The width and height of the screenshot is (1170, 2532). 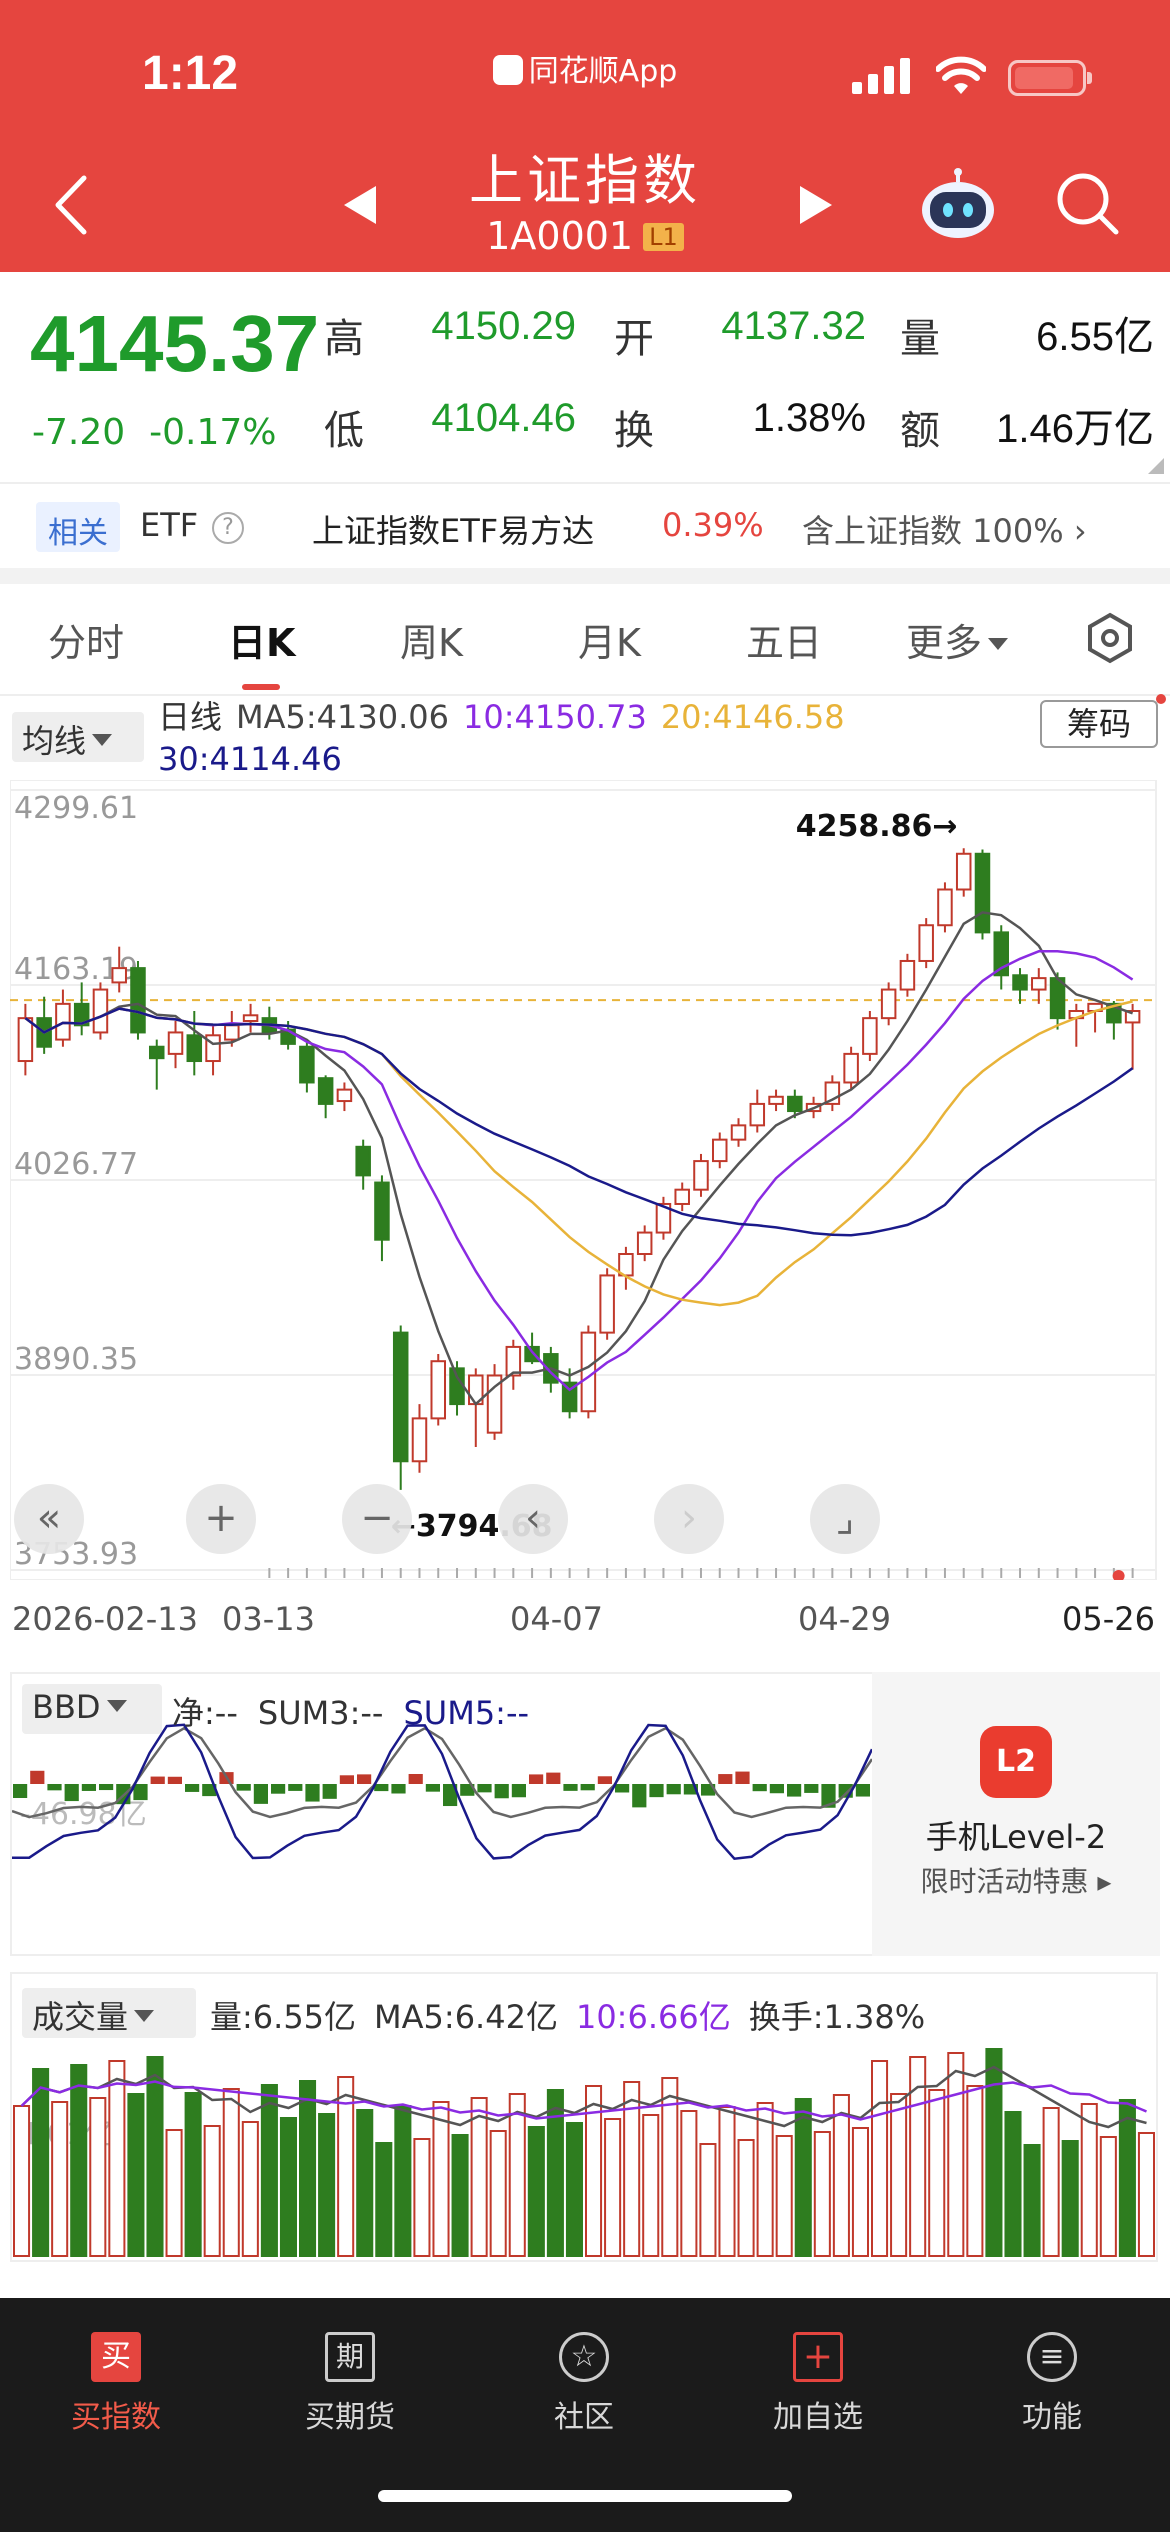 What do you see at coordinates (920, 339) in the screenshot?
I see `volume-label: 量` at bounding box center [920, 339].